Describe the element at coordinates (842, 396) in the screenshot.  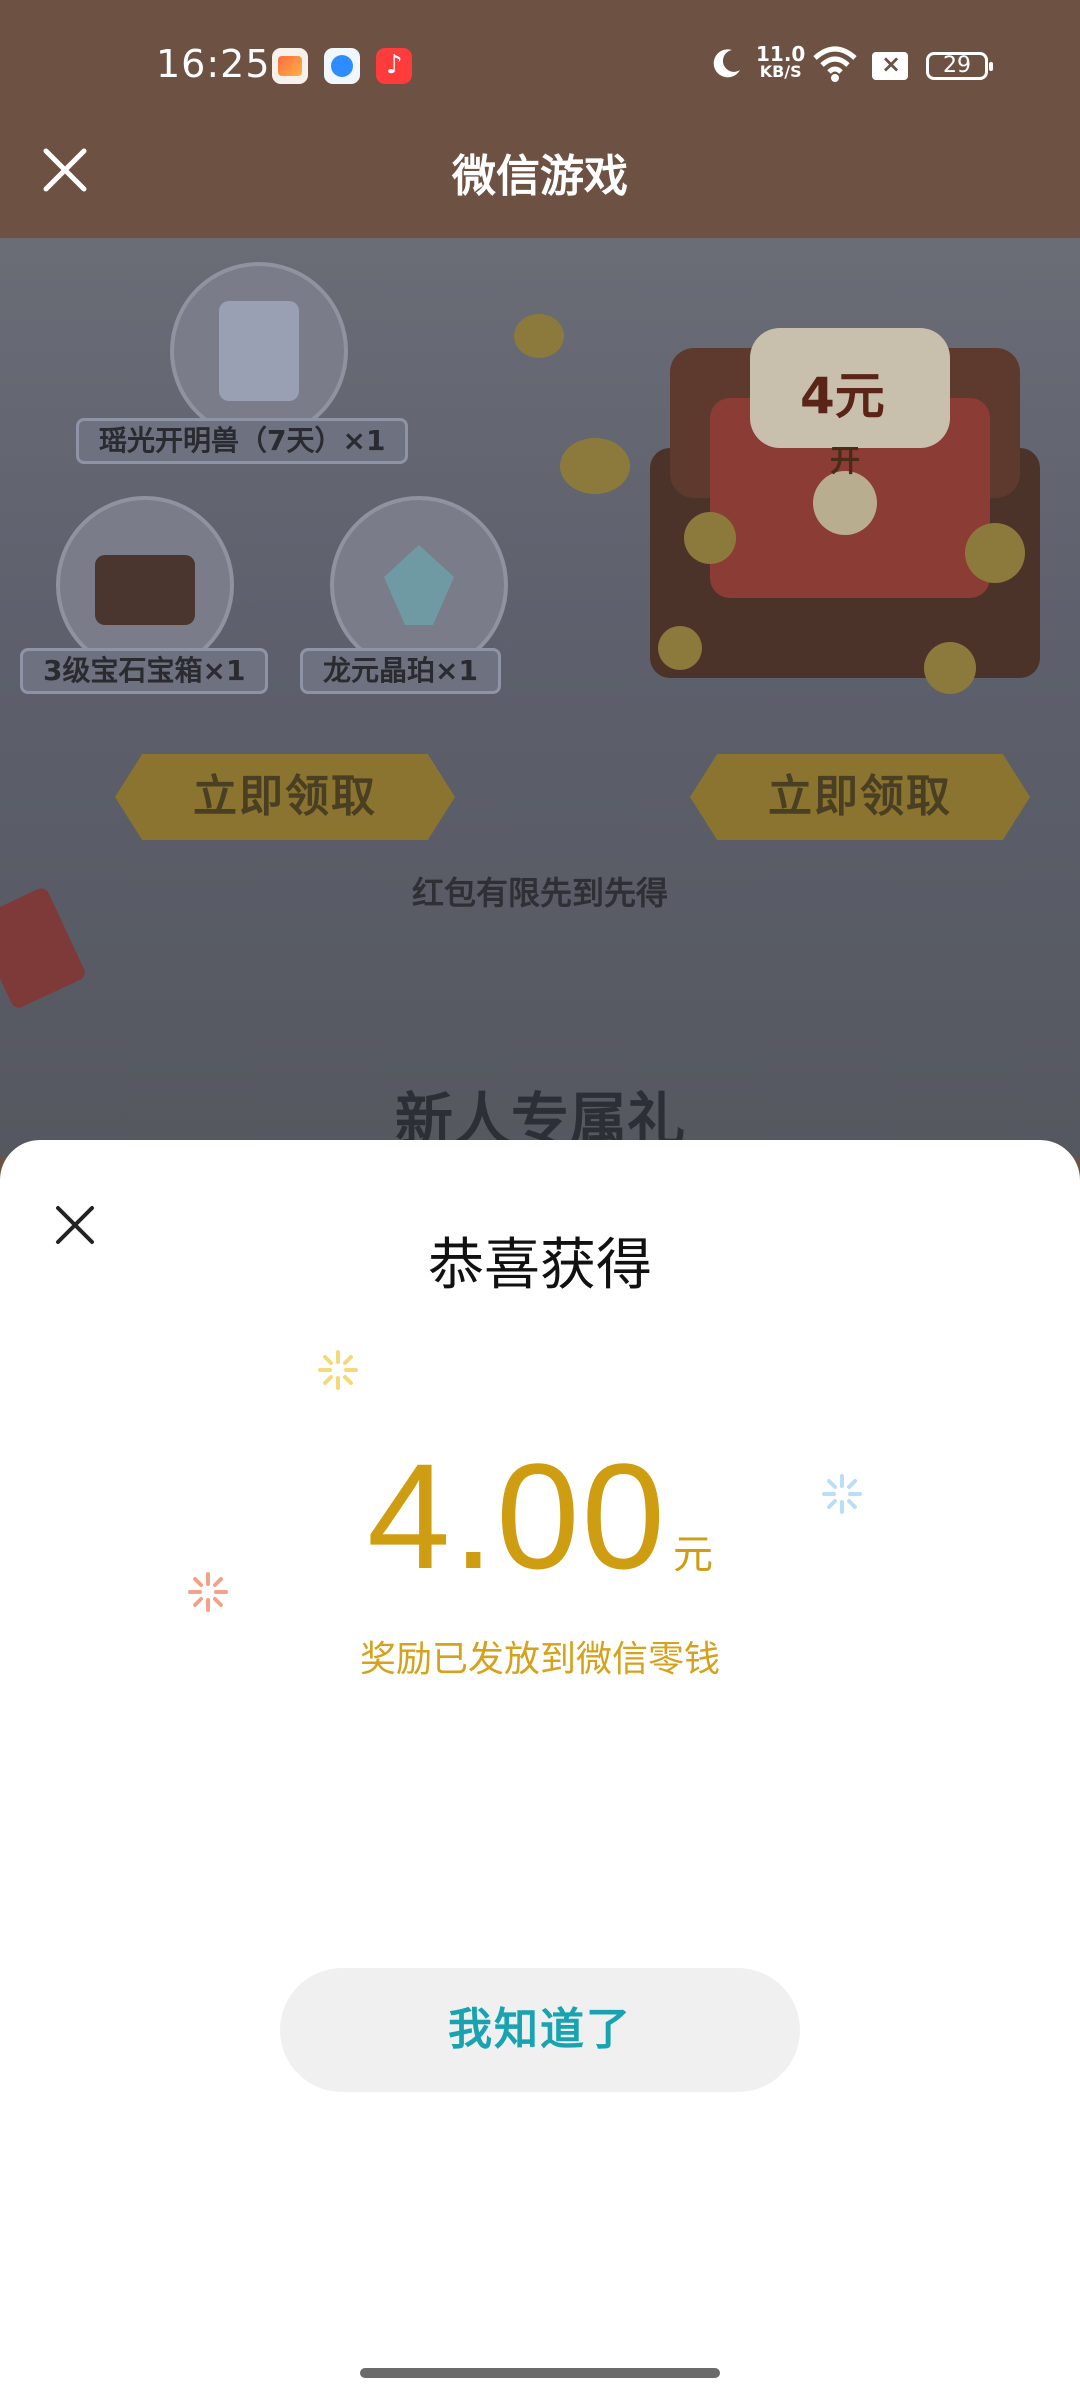
I see `chest-amount: 4元` at that location.